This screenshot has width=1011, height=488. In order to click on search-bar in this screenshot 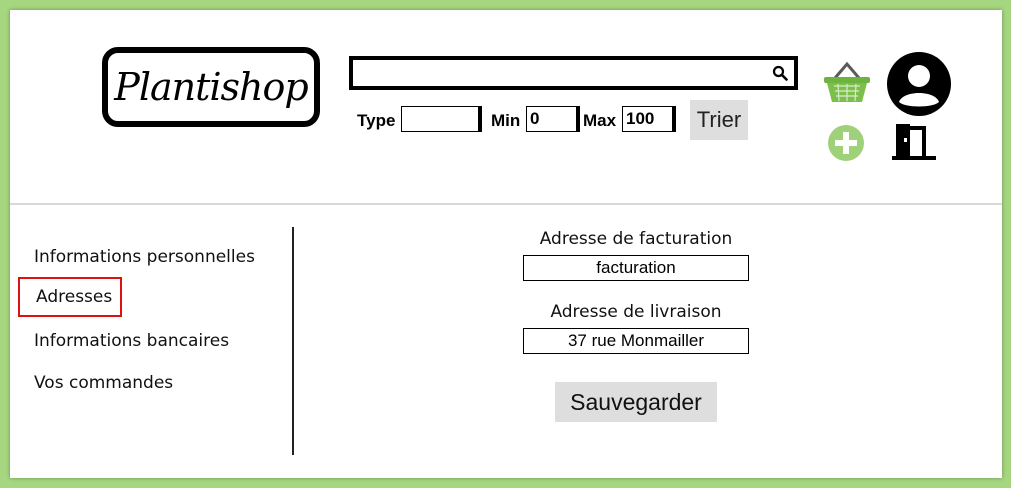, I will do `click(573, 73)`.